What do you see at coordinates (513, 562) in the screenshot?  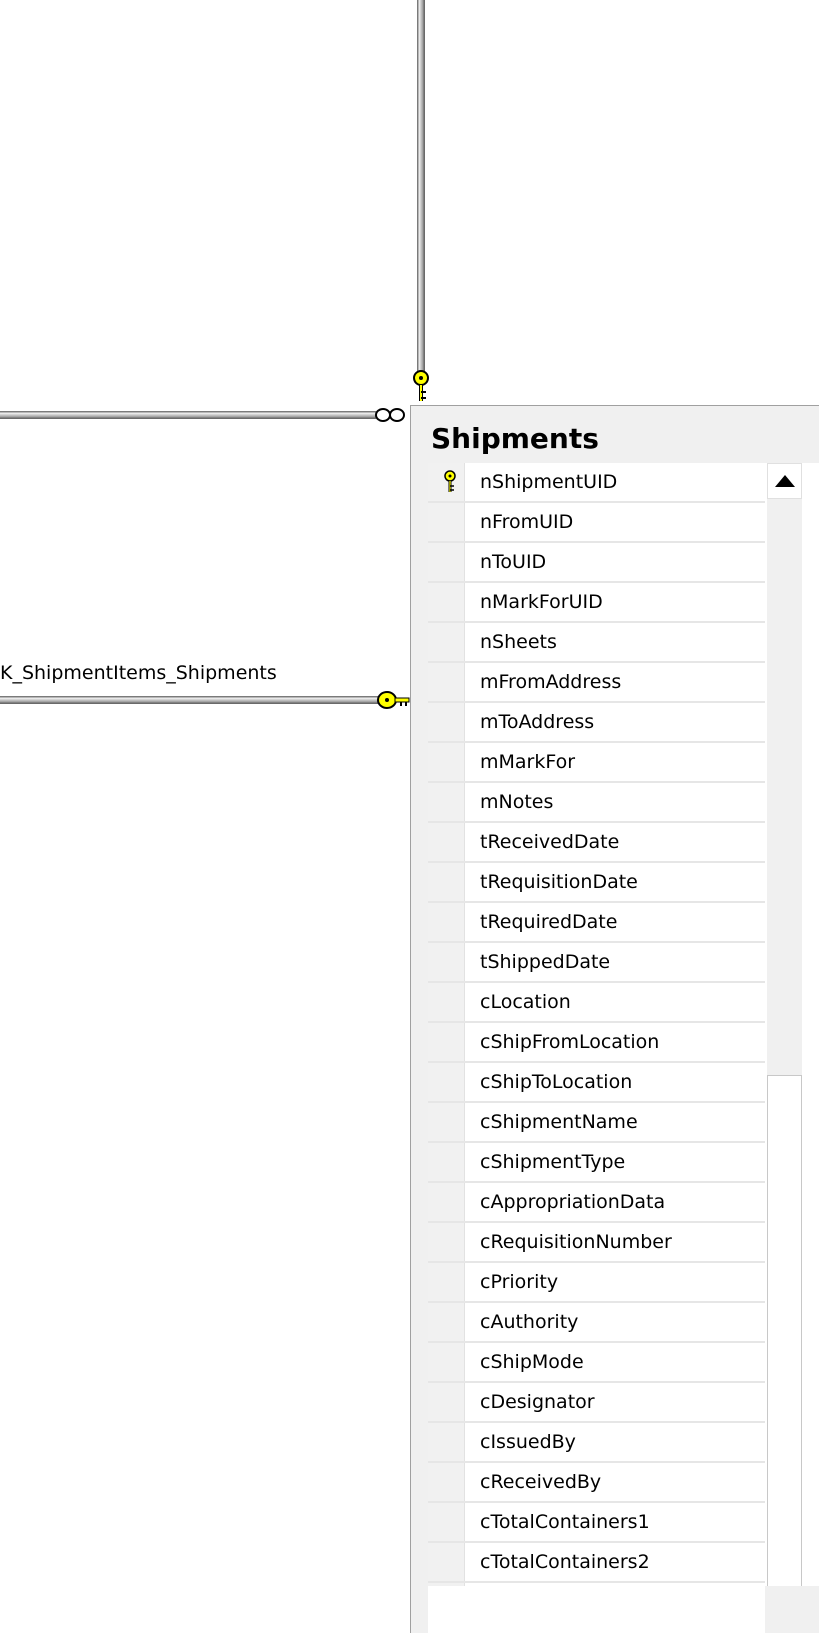 I see `column-name: nToUID` at bounding box center [513, 562].